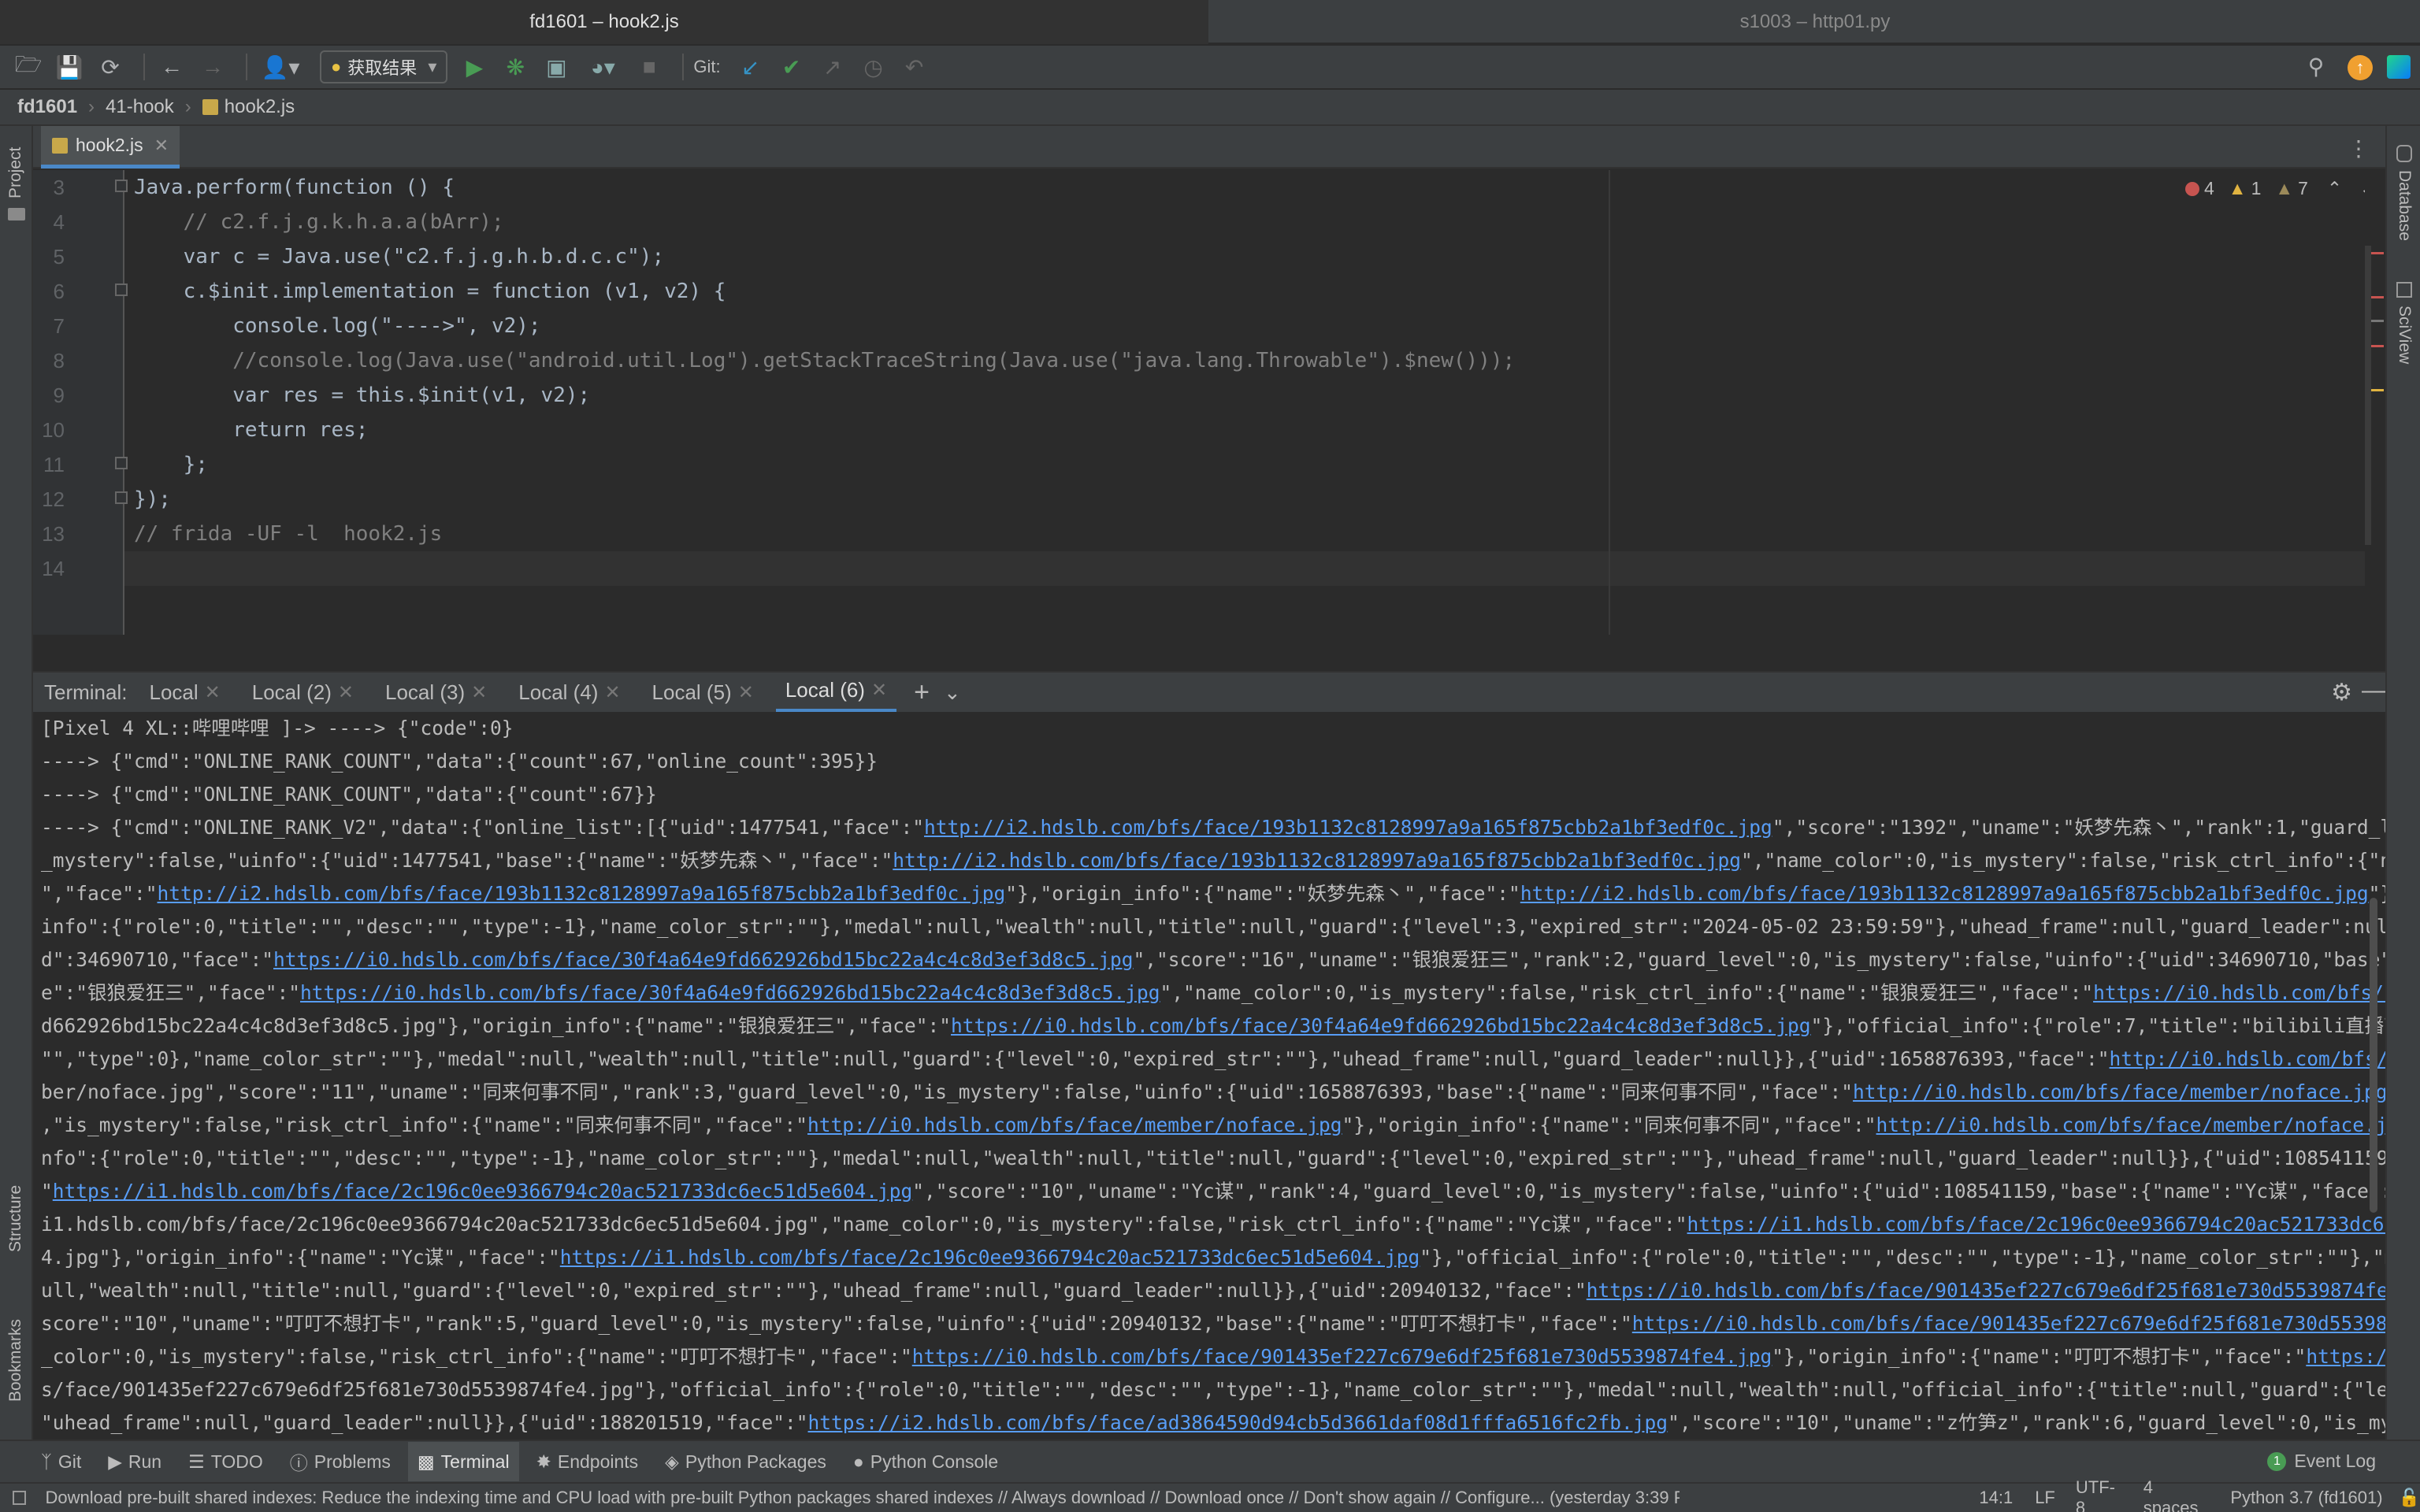  I want to click on jetbrains-toolbox-icon, so click(2399, 67).